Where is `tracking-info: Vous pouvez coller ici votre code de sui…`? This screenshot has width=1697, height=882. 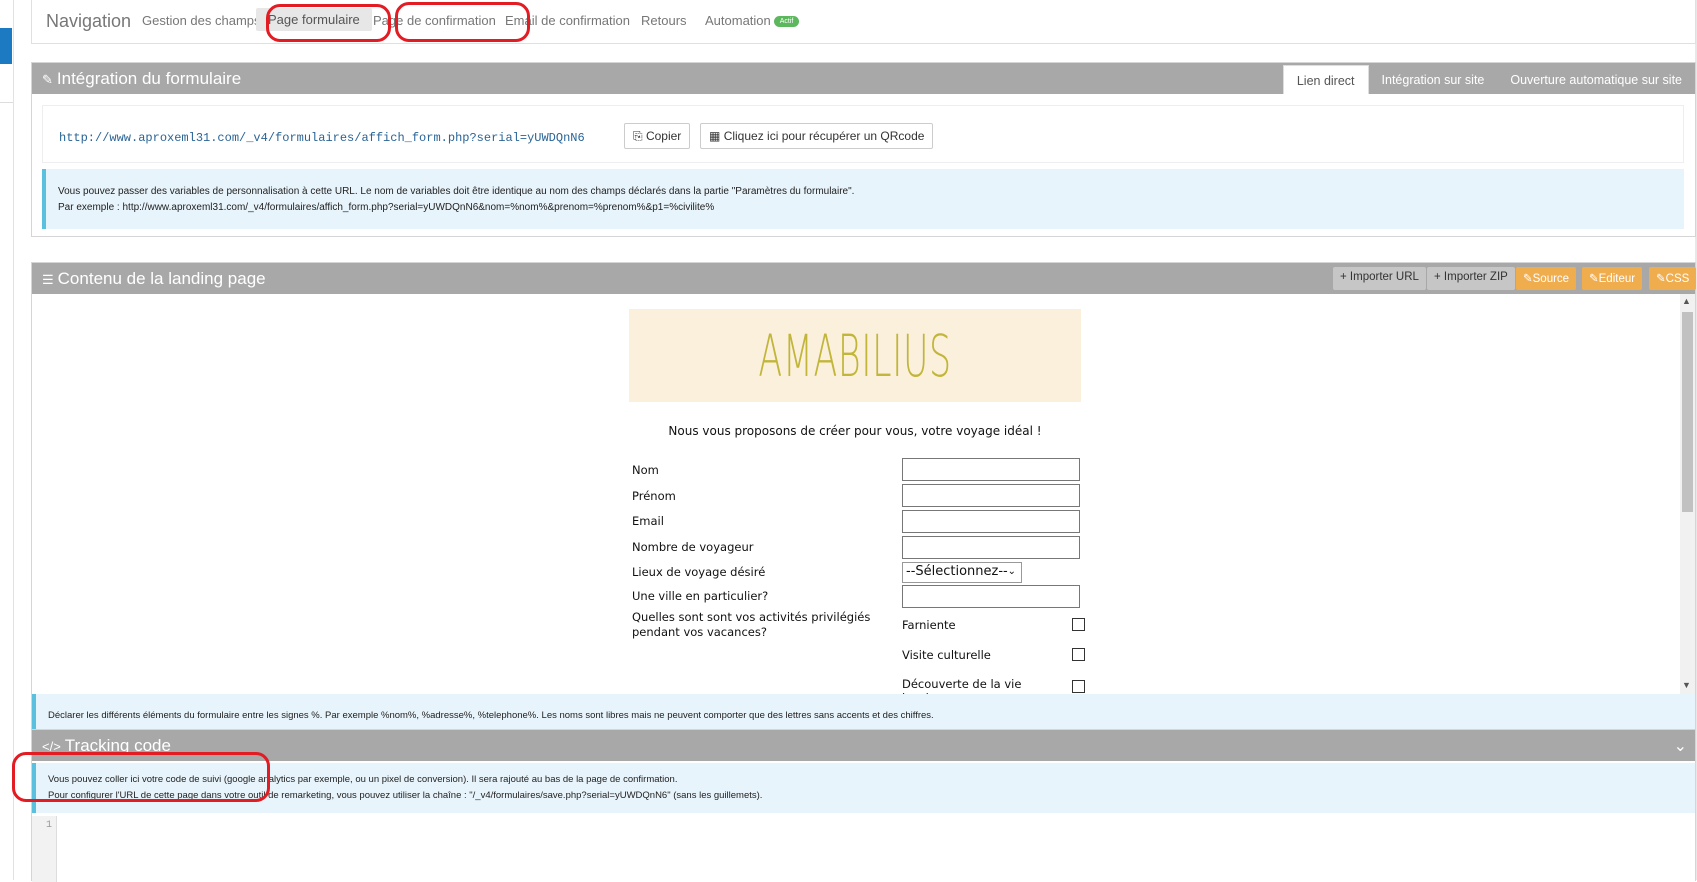
tracking-info: Vous pouvez coller ici votre code de sui… is located at coordinates (863, 788).